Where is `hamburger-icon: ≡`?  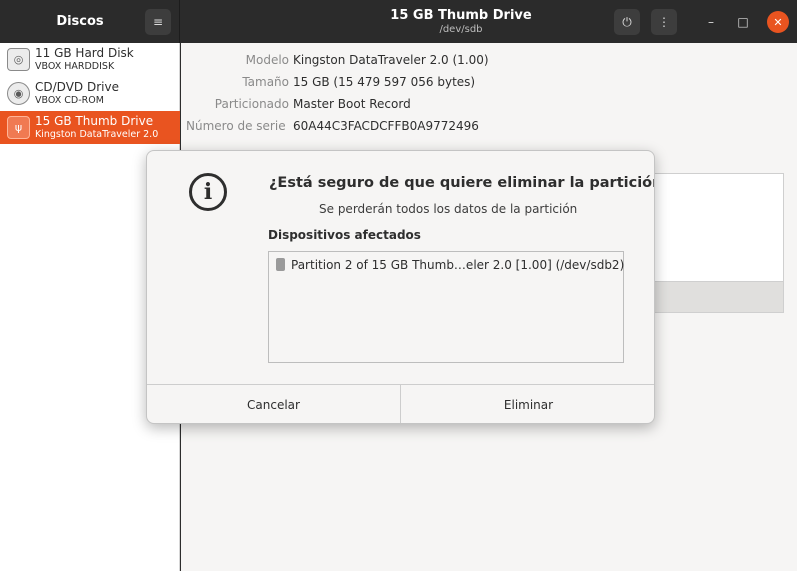
hamburger-icon: ≡ is located at coordinates (158, 22).